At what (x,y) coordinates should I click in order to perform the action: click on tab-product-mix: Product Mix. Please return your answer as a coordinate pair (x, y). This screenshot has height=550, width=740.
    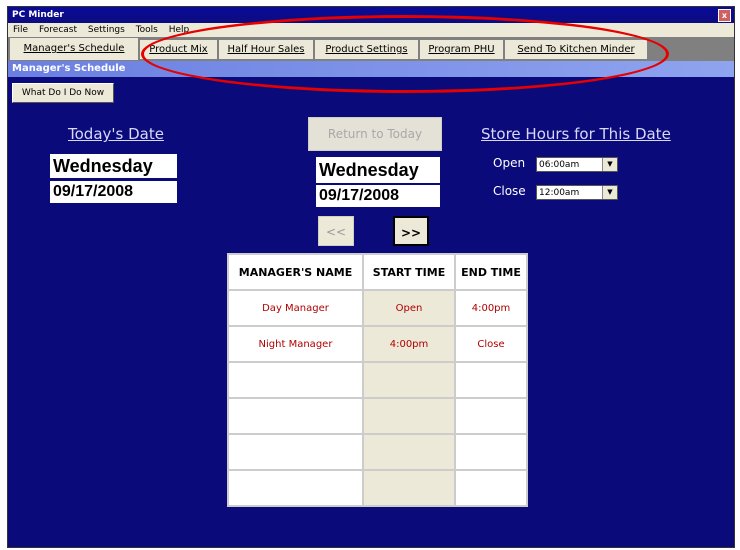
    Looking at the image, I should click on (179, 49).